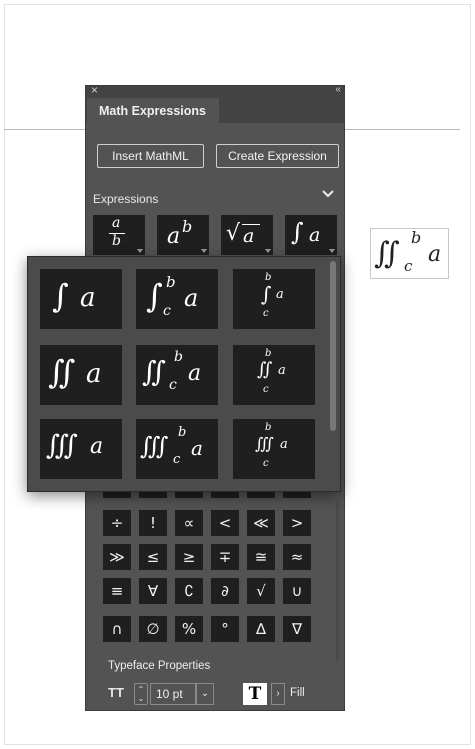  What do you see at coordinates (297, 693) in the screenshot?
I see `fill-label: Fill` at bounding box center [297, 693].